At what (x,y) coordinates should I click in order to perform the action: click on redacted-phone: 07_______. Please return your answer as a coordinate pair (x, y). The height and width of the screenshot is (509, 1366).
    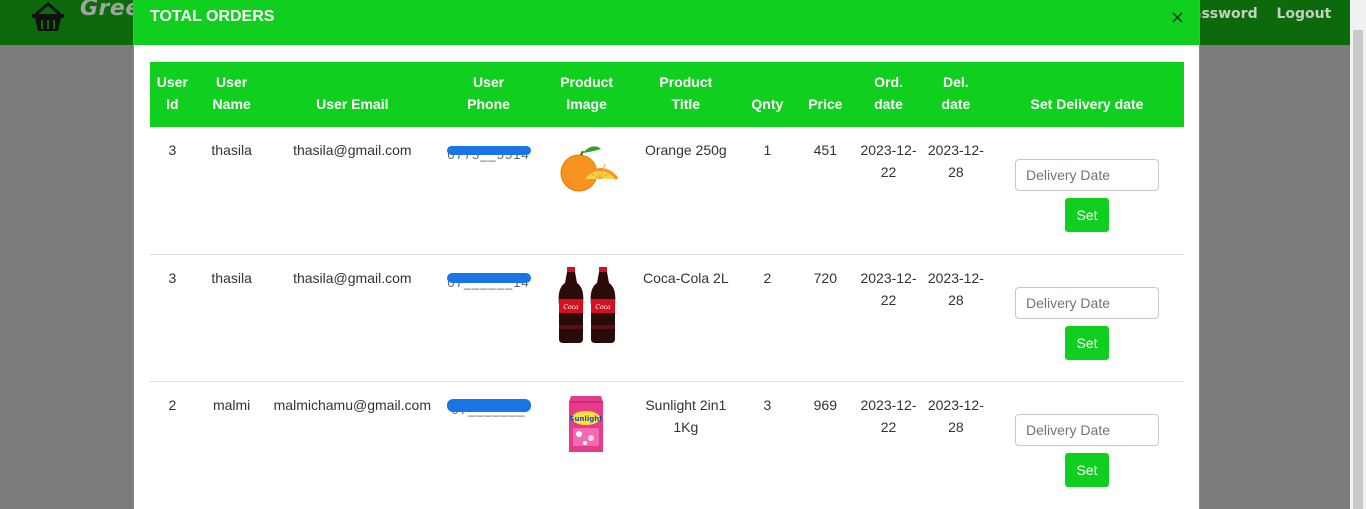
    Looking at the image, I should click on (488, 407).